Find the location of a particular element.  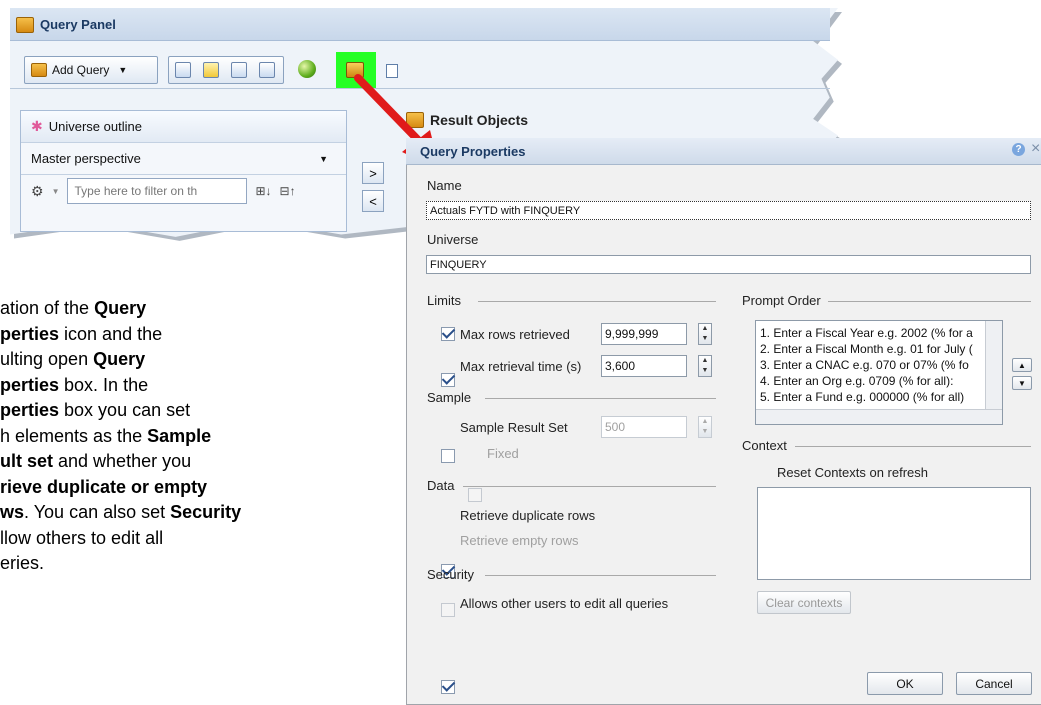

universe-outline-label: Universe outline is located at coordinates (95, 126).